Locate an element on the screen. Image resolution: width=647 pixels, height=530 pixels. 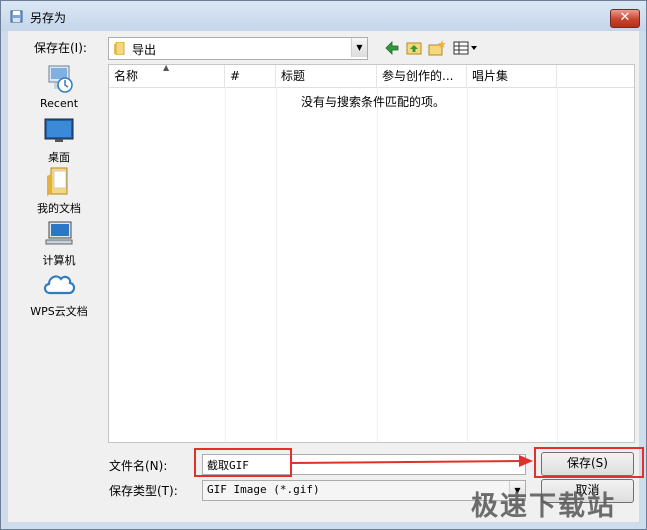
back-icon is located at coordinates (392, 48).